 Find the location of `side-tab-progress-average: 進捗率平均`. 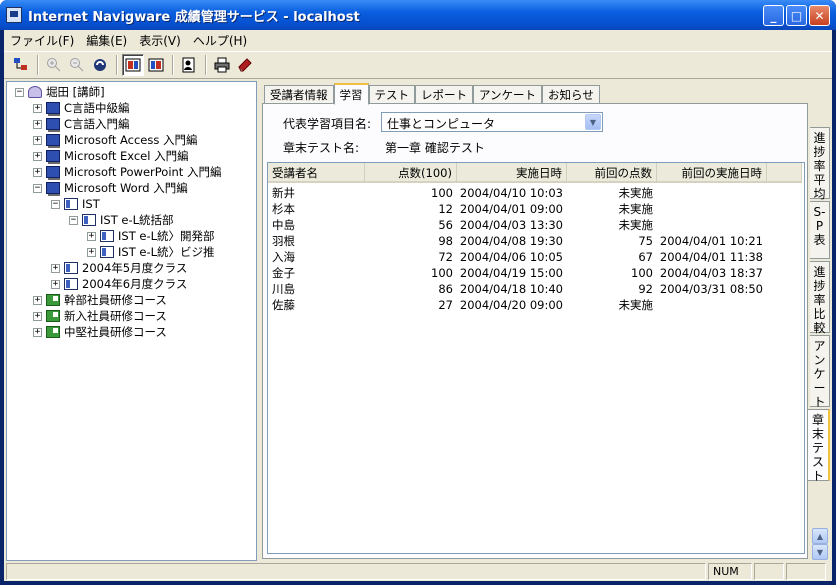

side-tab-progress-average: 進捗率平均 is located at coordinates (820, 164).